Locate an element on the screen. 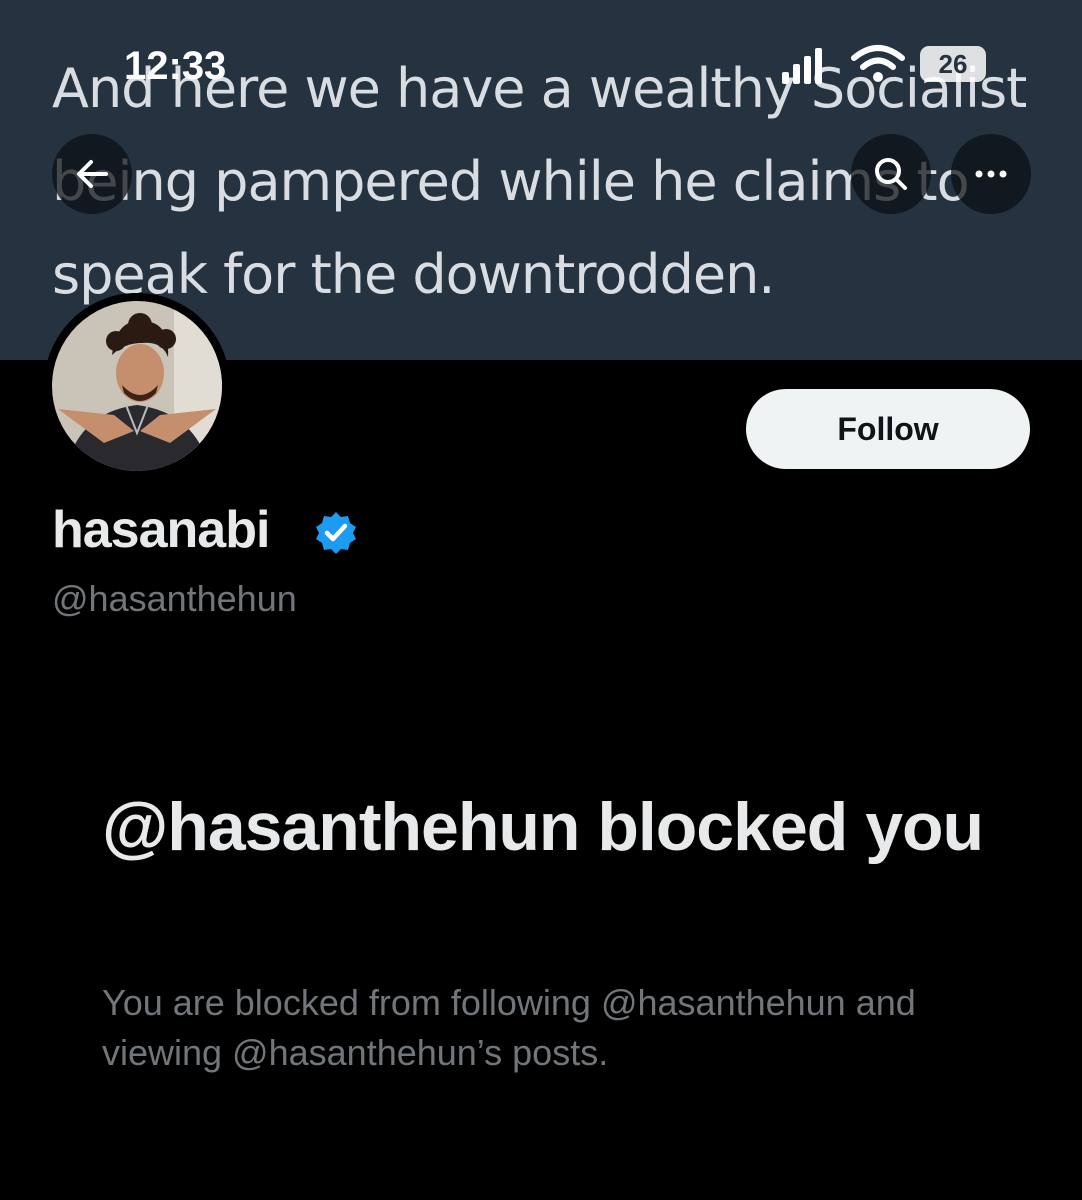 Image resolution: width=1082 pixels, height=1200 pixels. more-horizontal-icon is located at coordinates (991, 174).